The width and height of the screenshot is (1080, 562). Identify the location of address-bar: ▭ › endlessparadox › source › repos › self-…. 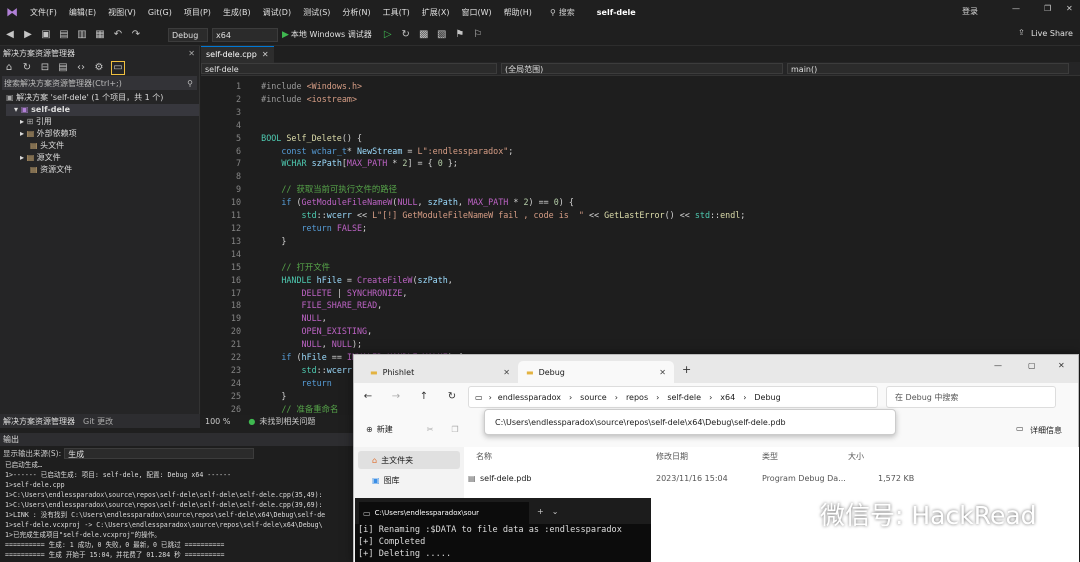
(673, 397).